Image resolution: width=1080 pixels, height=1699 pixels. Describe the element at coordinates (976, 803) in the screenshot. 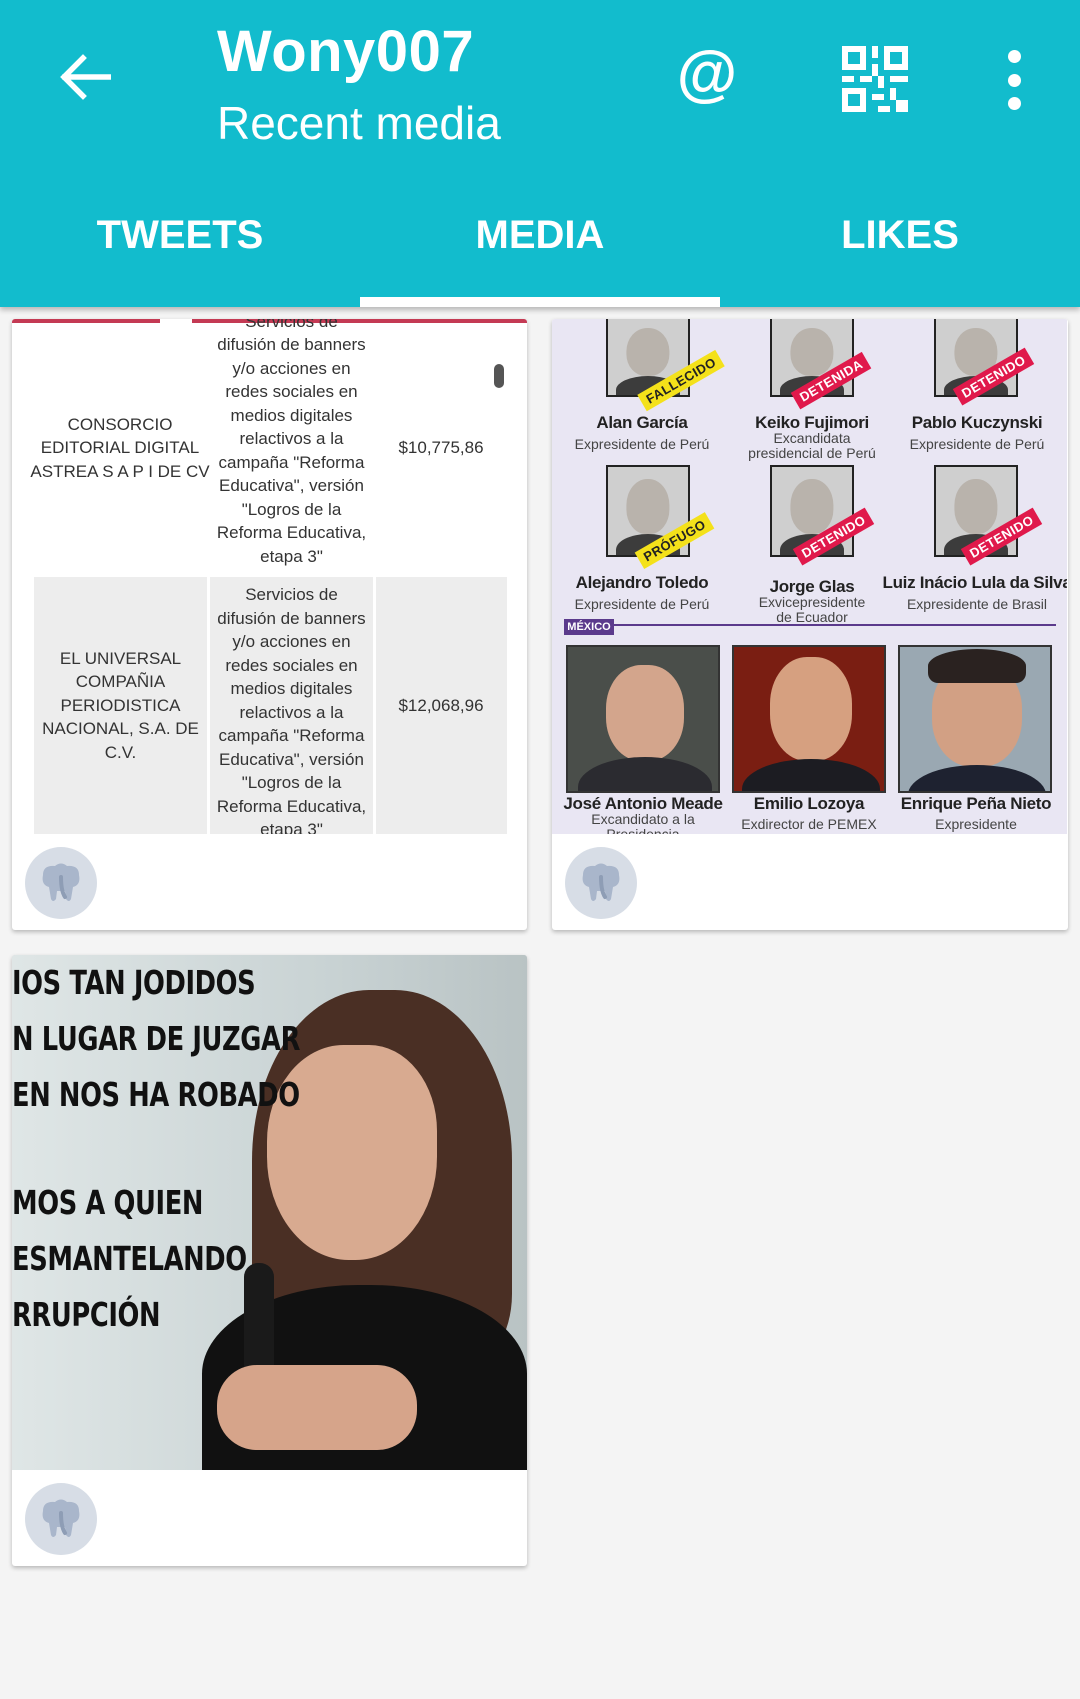

I see `person-name: Enrique Peña Nieto` at that location.